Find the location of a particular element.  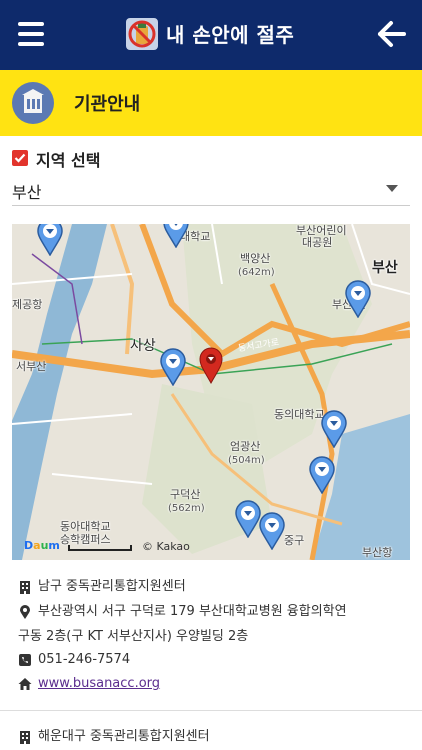

agency-building-icon is located at coordinates (33, 103).